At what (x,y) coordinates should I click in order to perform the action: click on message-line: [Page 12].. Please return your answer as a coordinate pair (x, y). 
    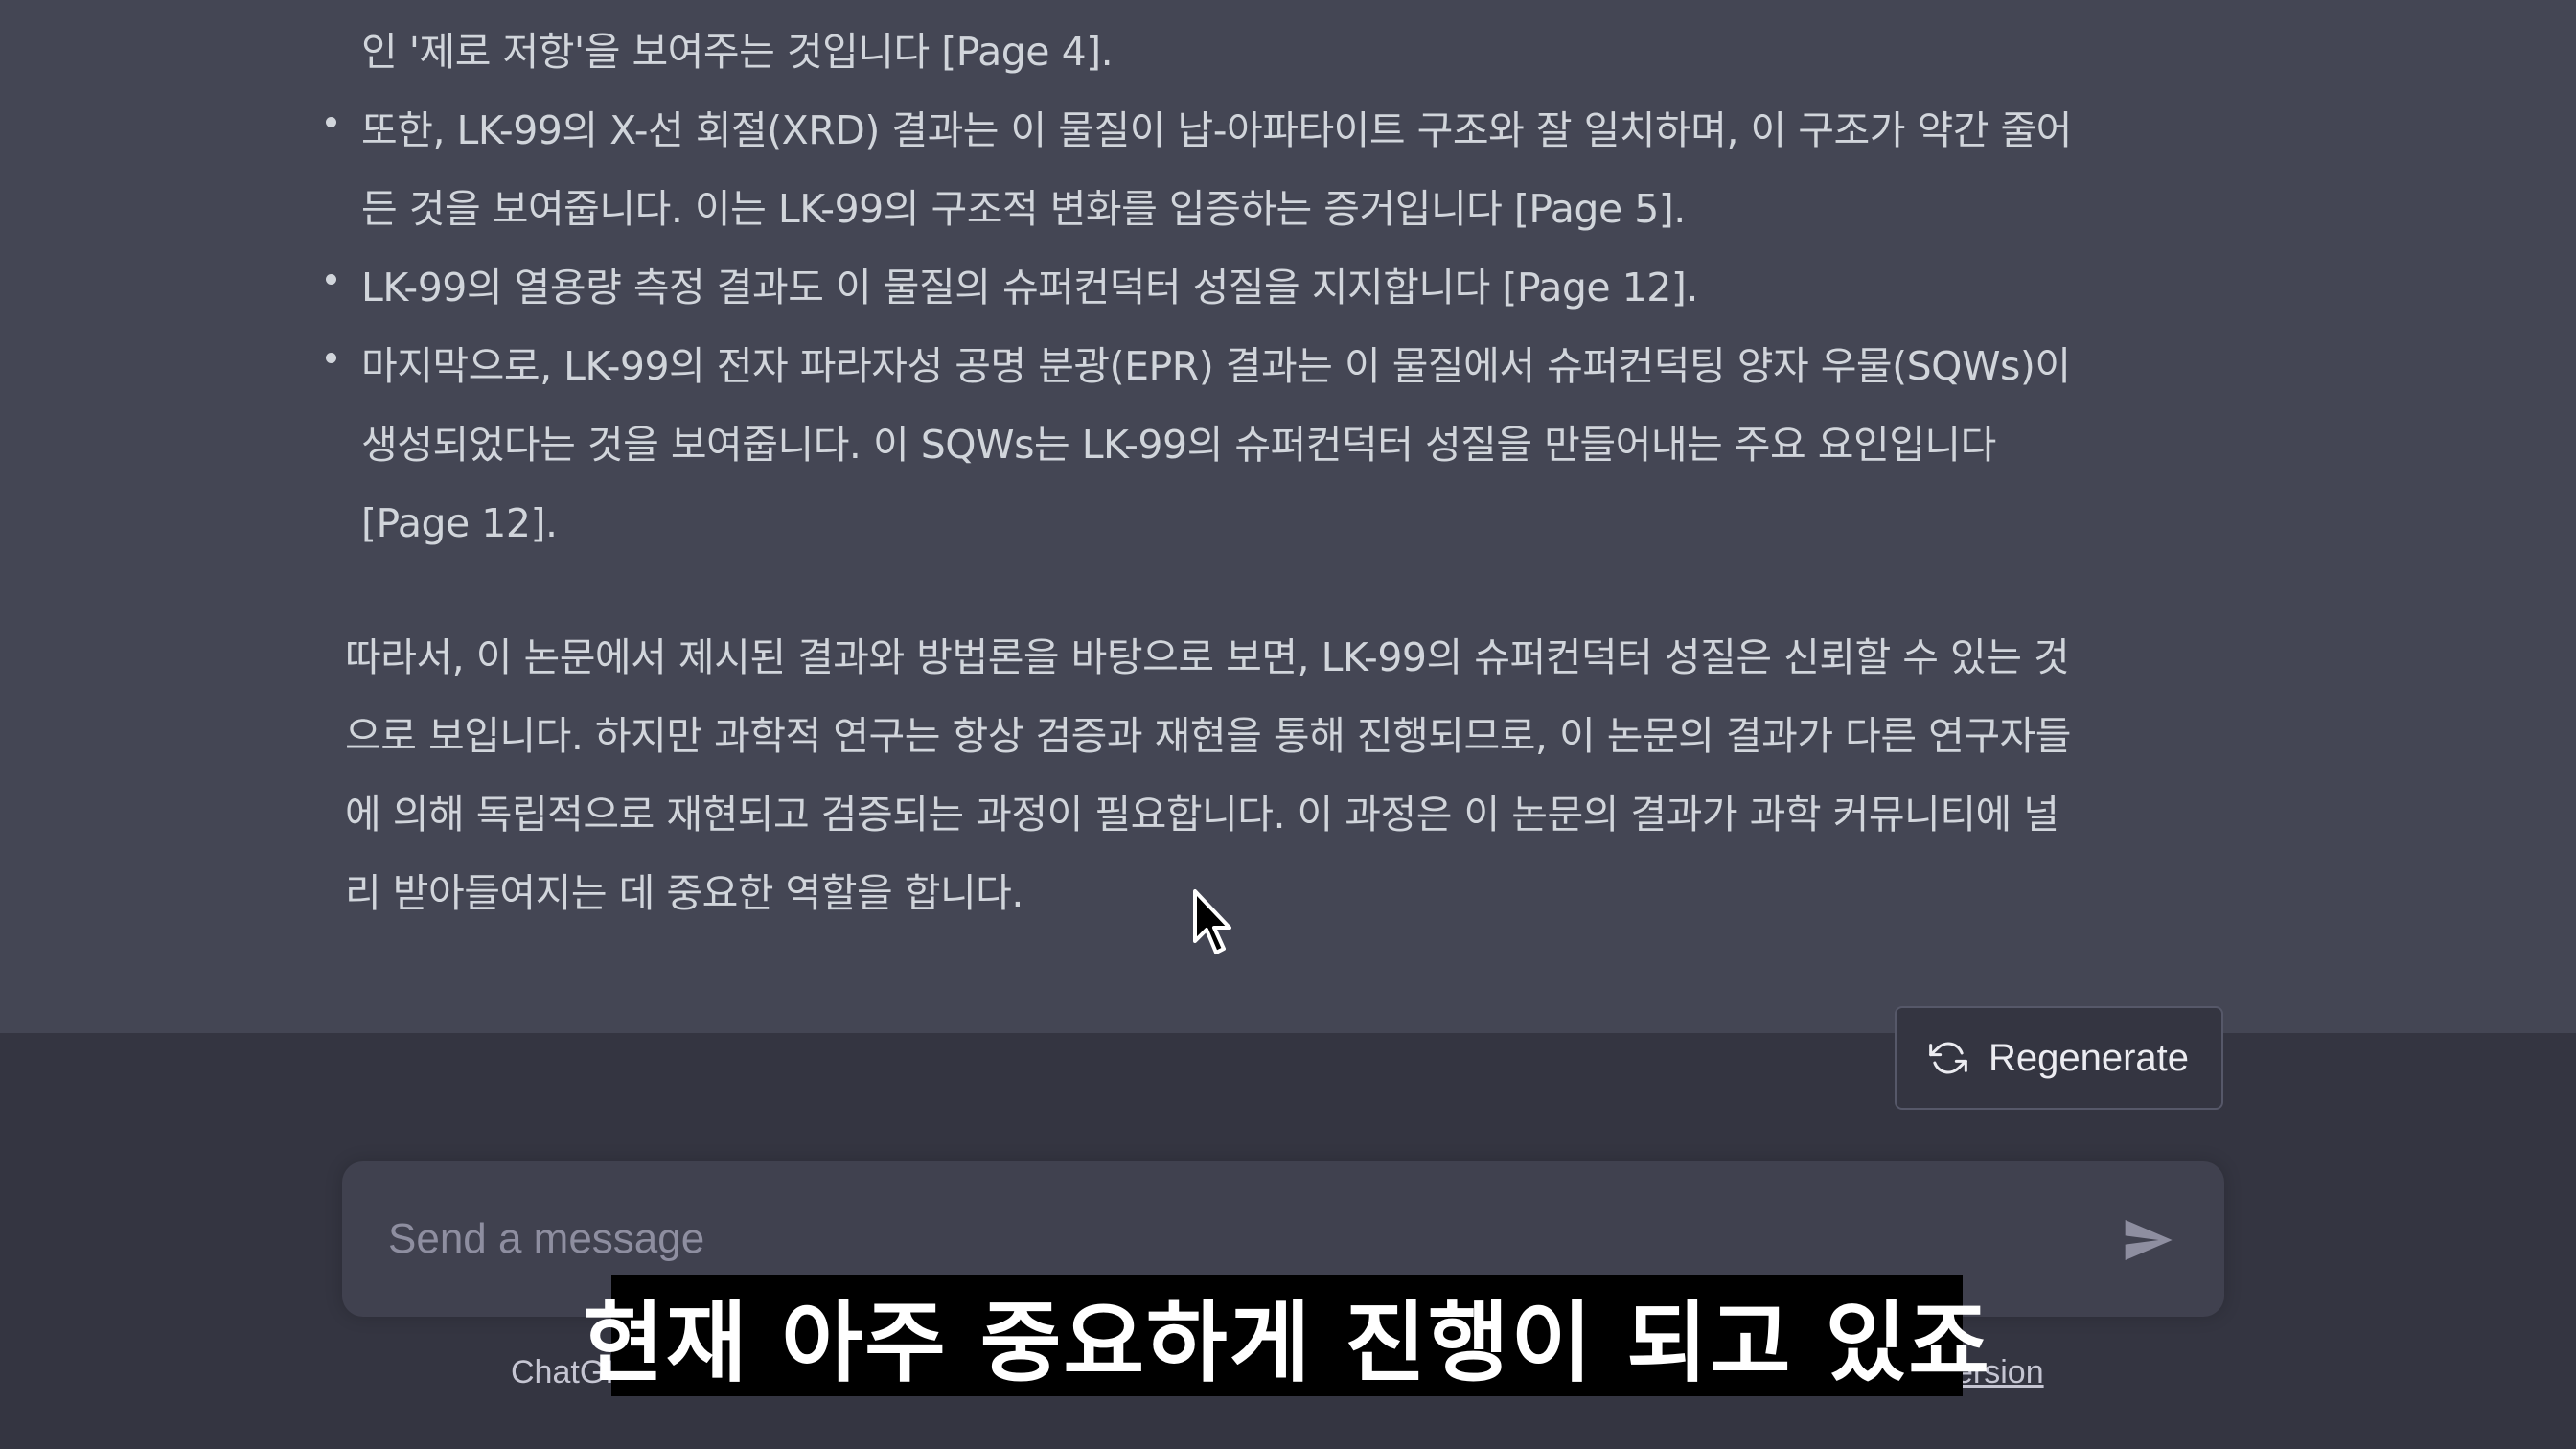
    Looking at the image, I should click on (459, 523).